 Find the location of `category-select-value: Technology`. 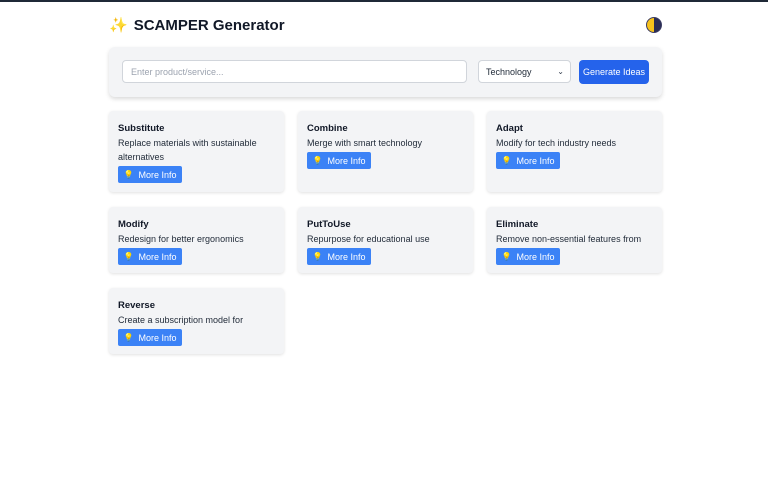

category-select-value: Technology is located at coordinates (509, 71).